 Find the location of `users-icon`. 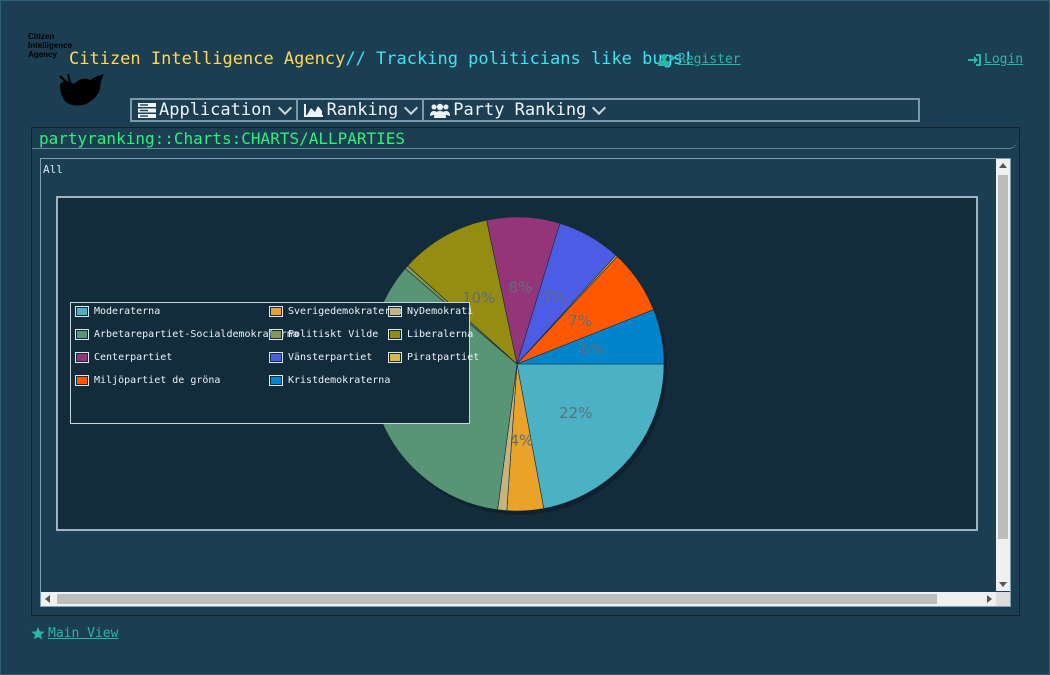

users-icon is located at coordinates (440, 110).